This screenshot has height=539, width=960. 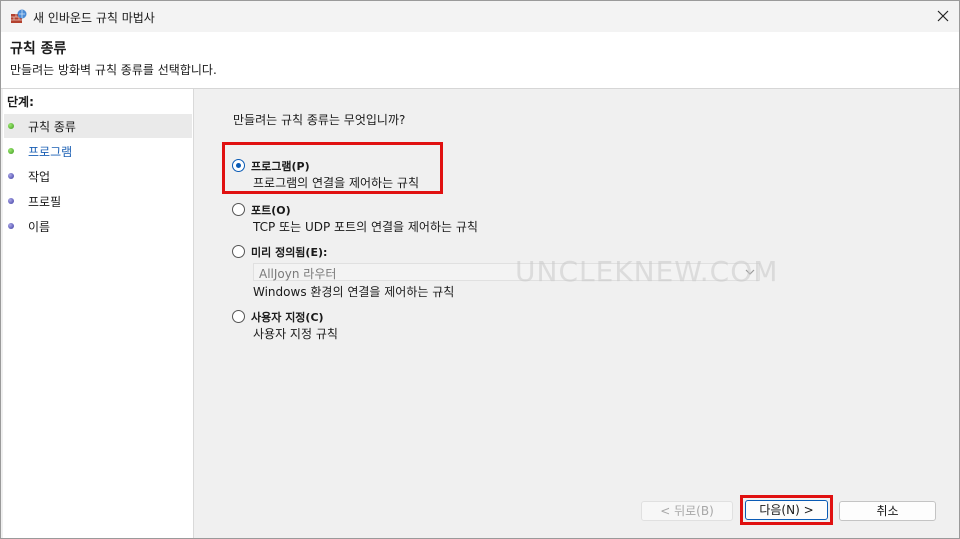 I want to click on option-label: 사용자 지정(C), so click(x=287, y=317).